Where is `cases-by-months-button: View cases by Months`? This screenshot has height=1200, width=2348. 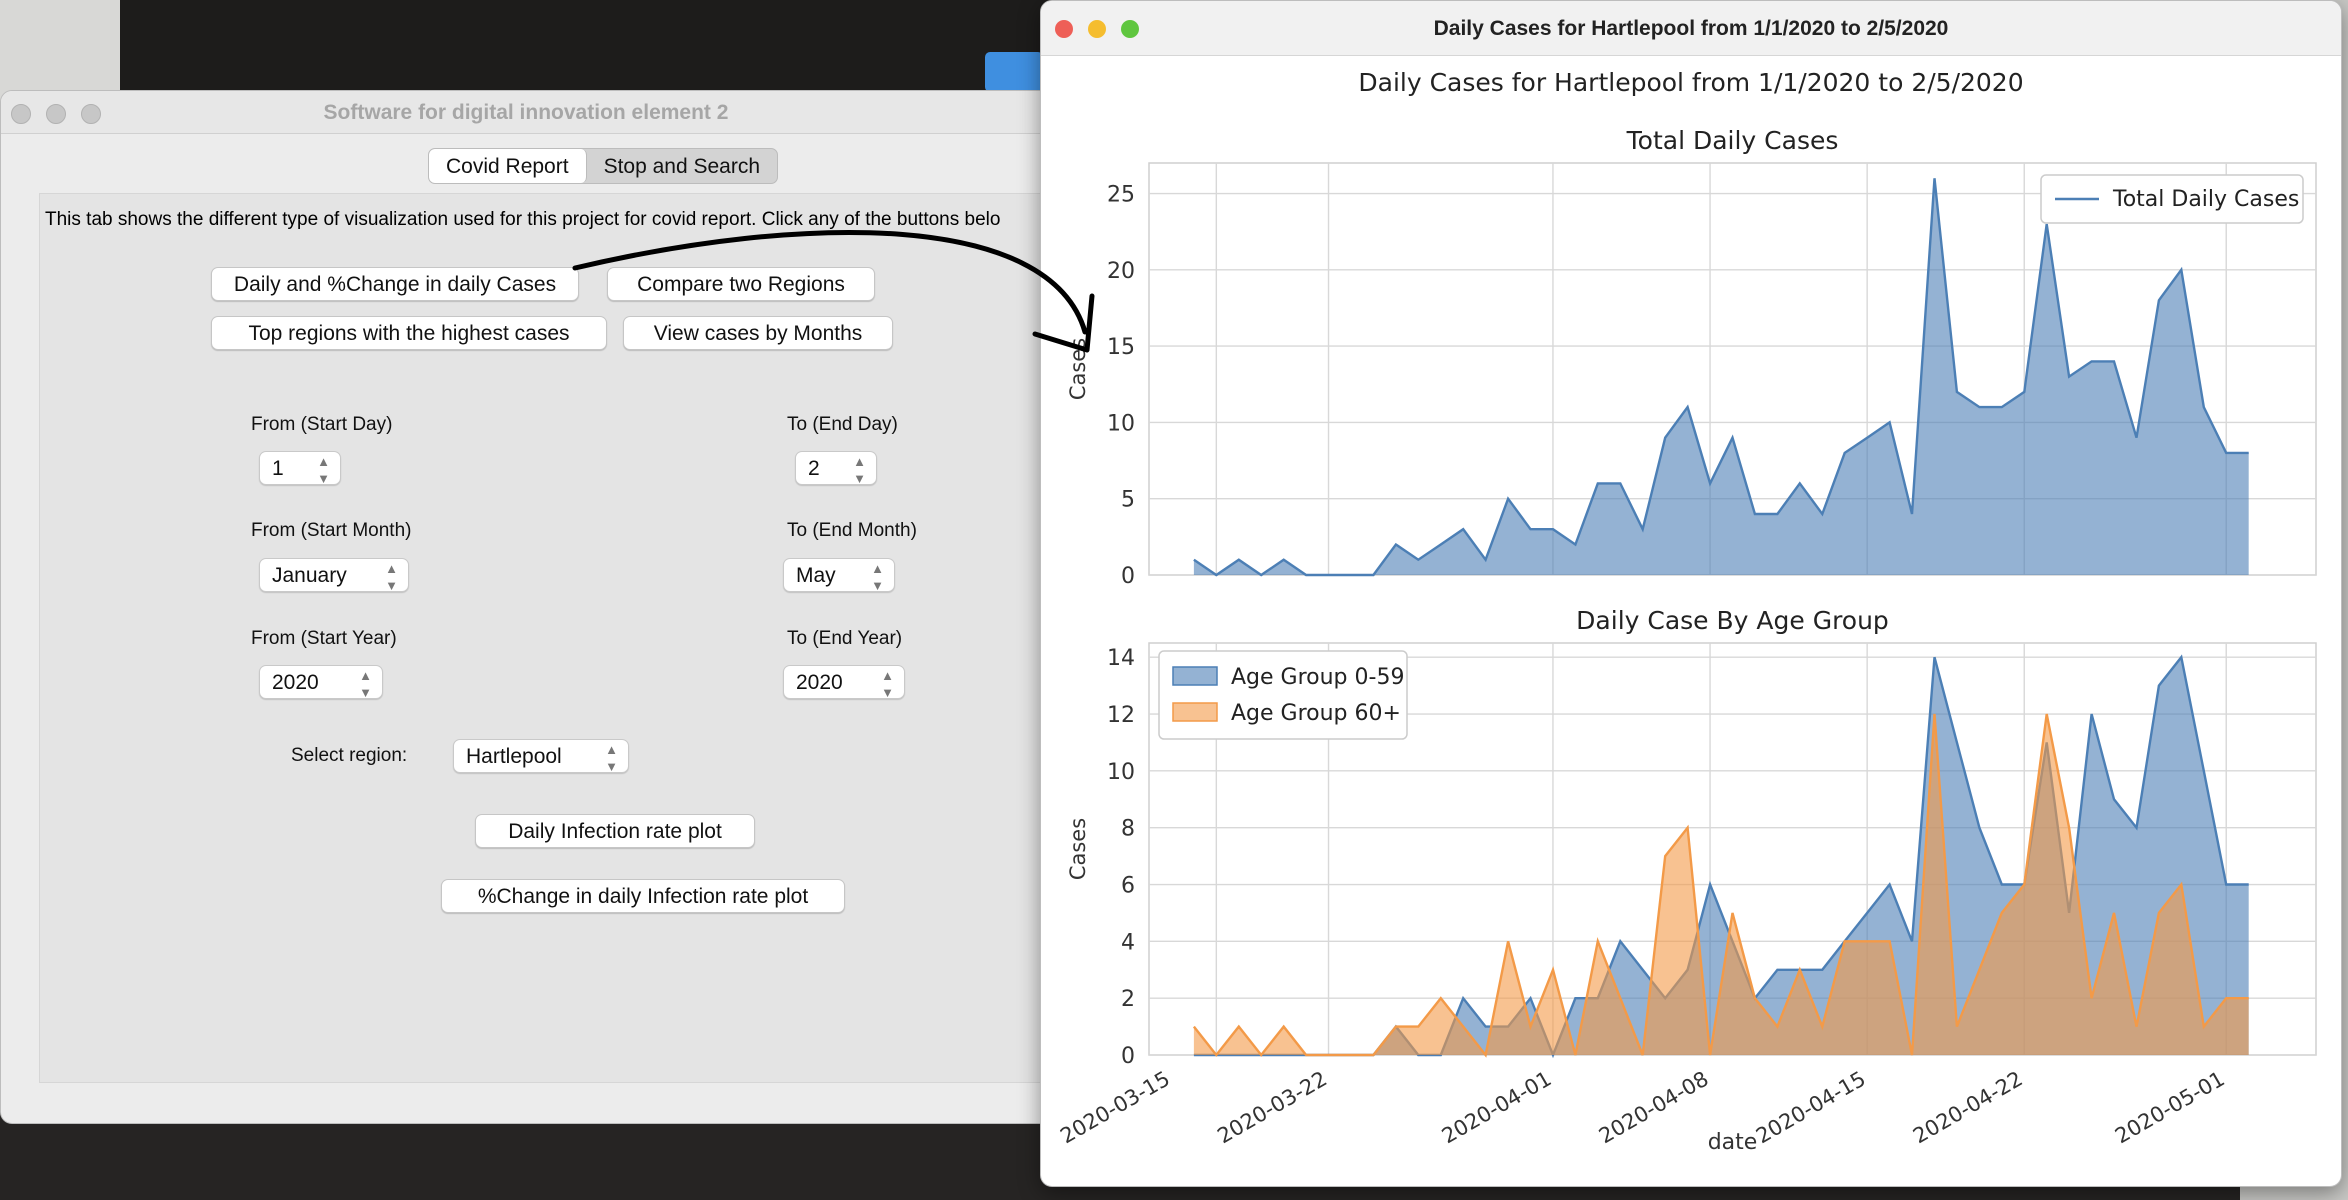
cases-by-months-button: View cases by Months is located at coordinates (758, 333).